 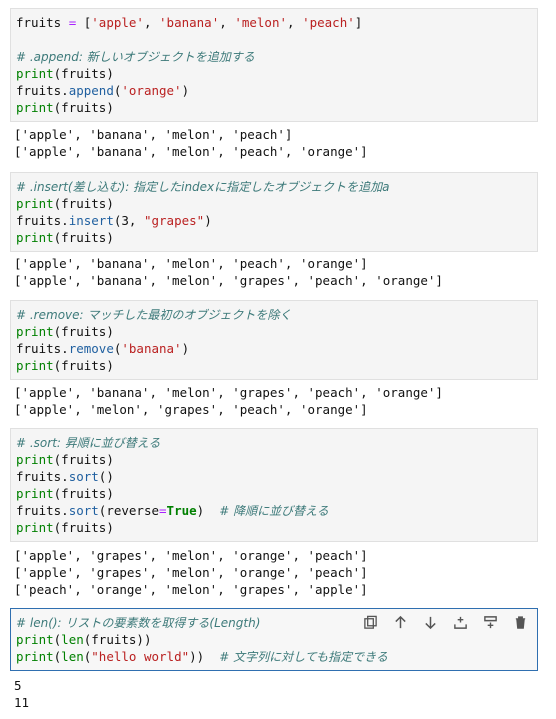 I want to click on code-line: # .append: 新しいオブジェクトを追加する, so click(x=274, y=56).